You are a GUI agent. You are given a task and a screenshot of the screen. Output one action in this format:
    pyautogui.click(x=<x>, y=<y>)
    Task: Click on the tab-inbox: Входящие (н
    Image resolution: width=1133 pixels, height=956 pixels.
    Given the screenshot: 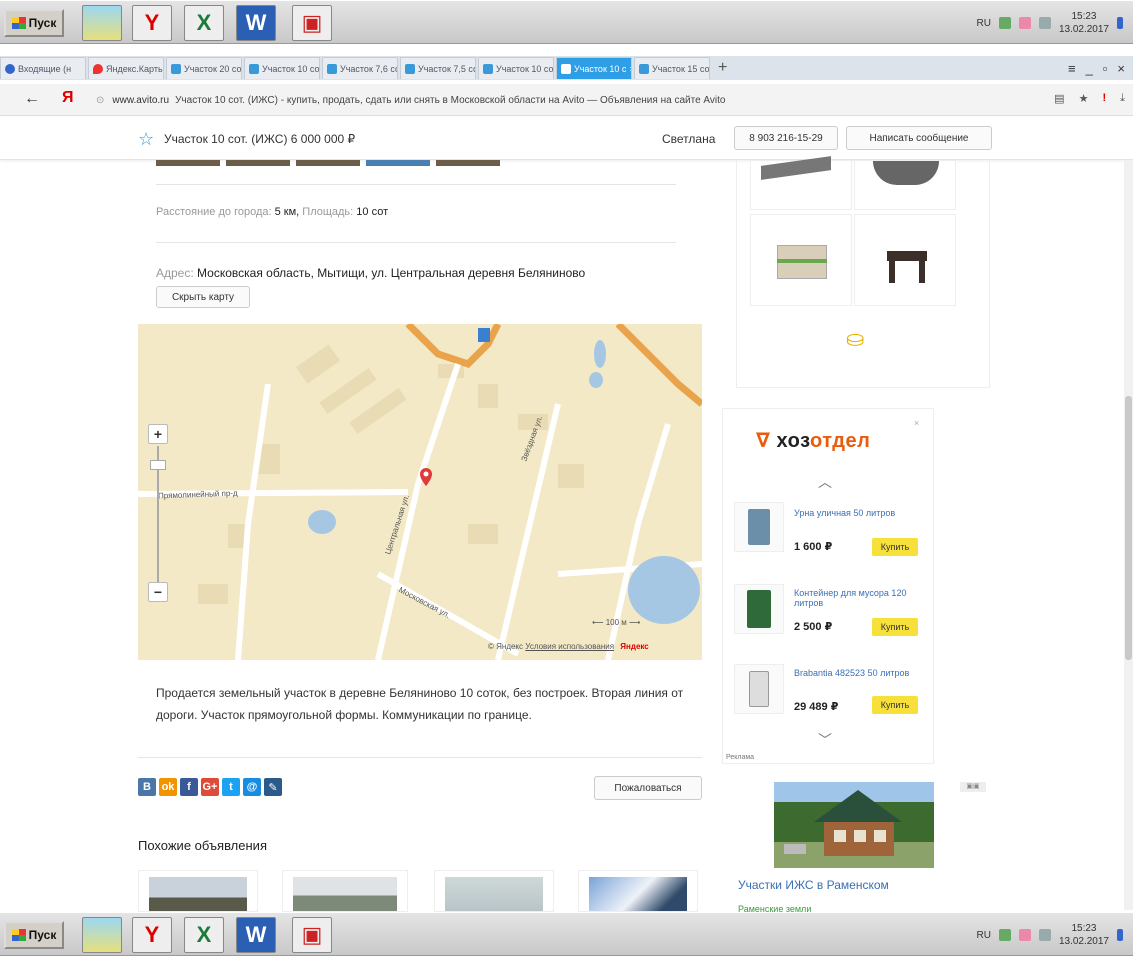 What is the action you would take?
    pyautogui.click(x=43, y=68)
    